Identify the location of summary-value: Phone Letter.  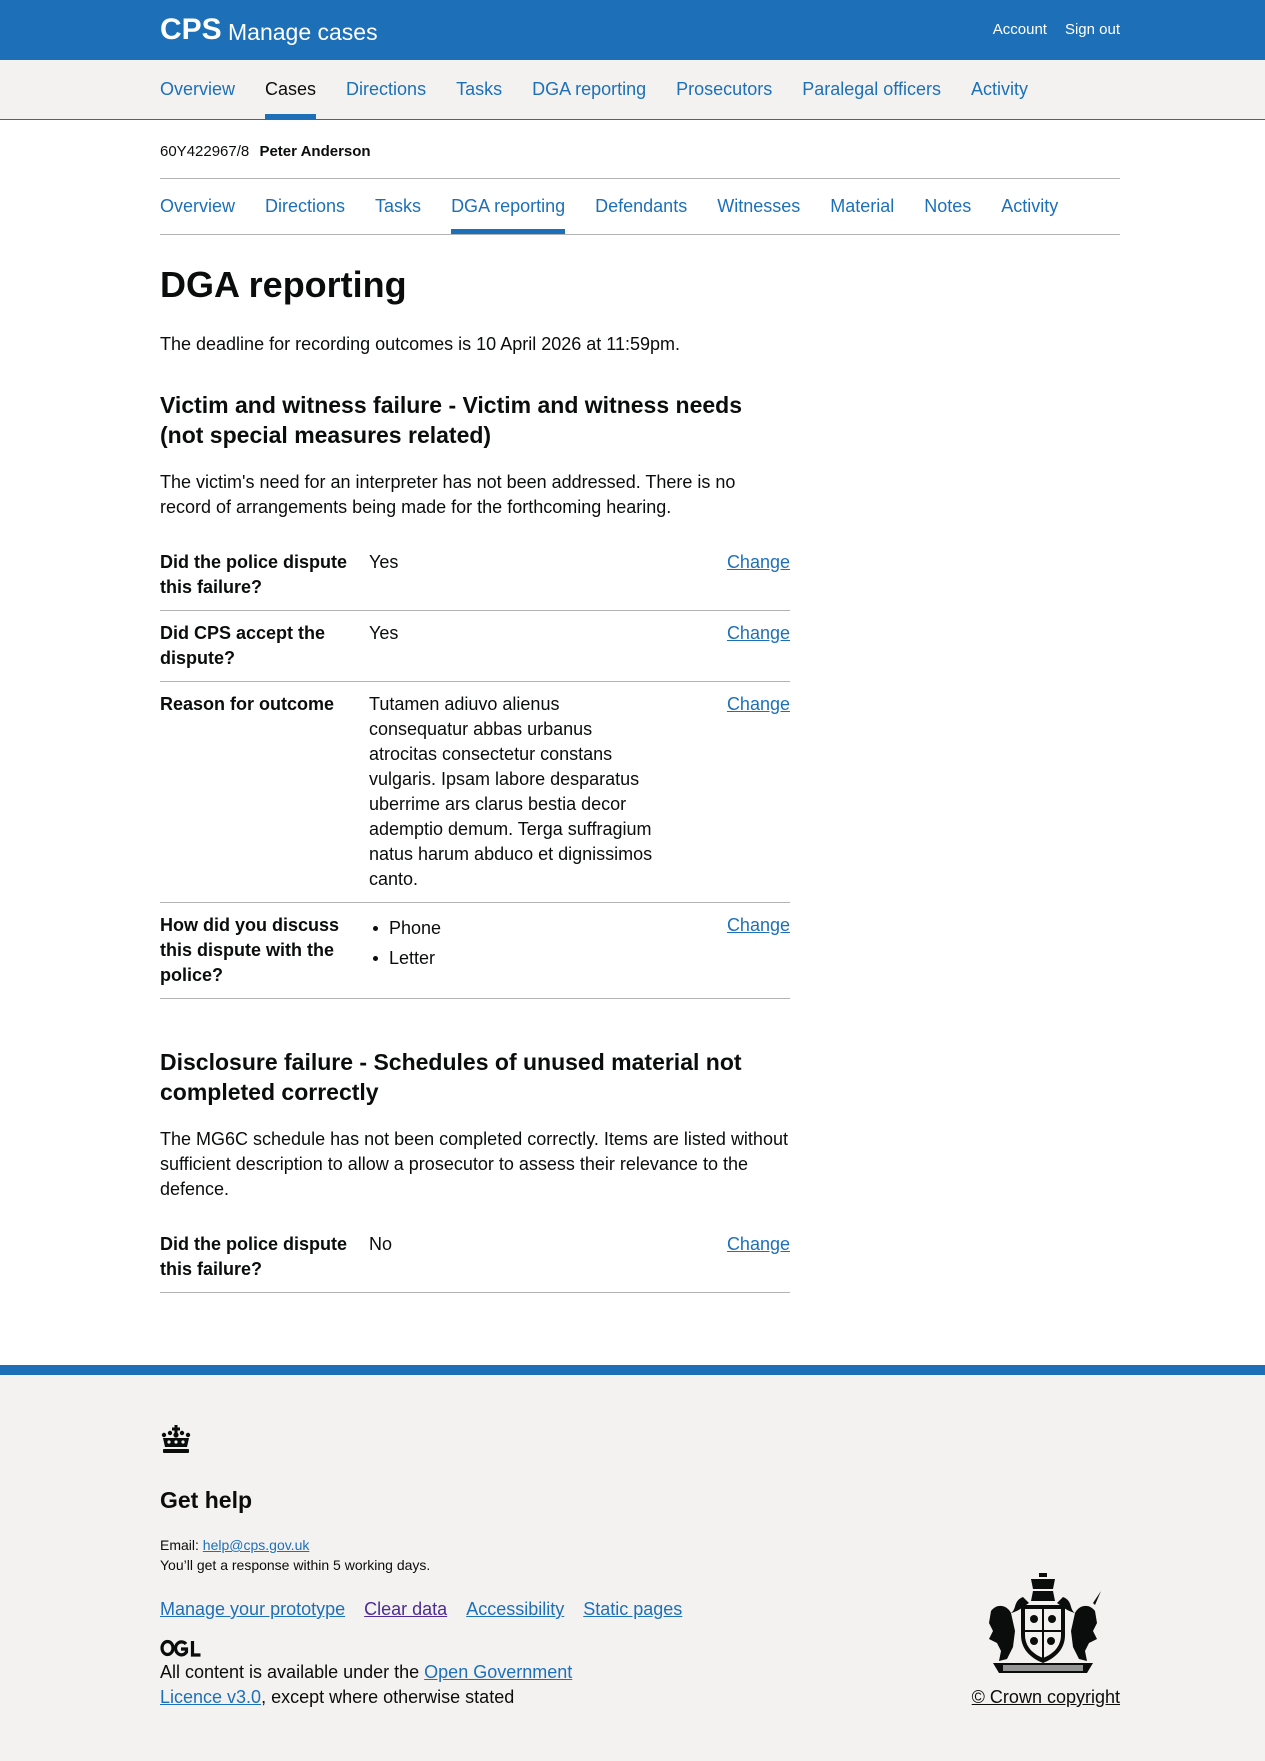
(519, 950).